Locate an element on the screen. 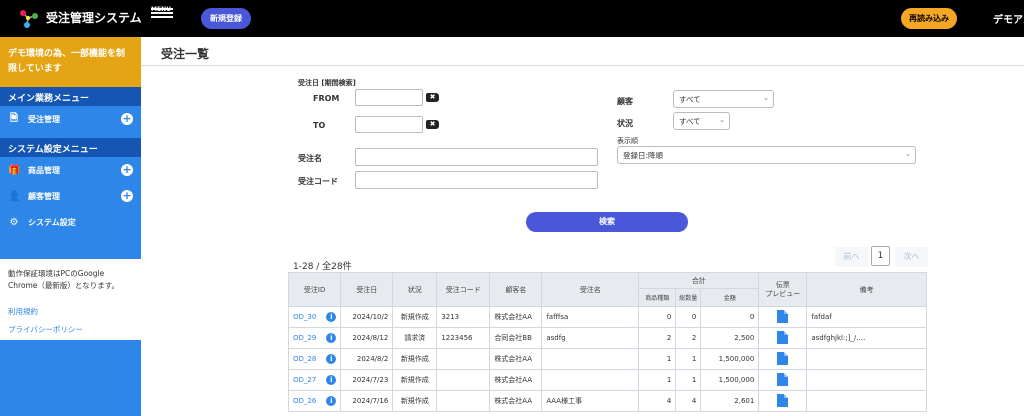 This screenshot has width=1024, height=416. prev-page-button: 前へ is located at coordinates (851, 257).